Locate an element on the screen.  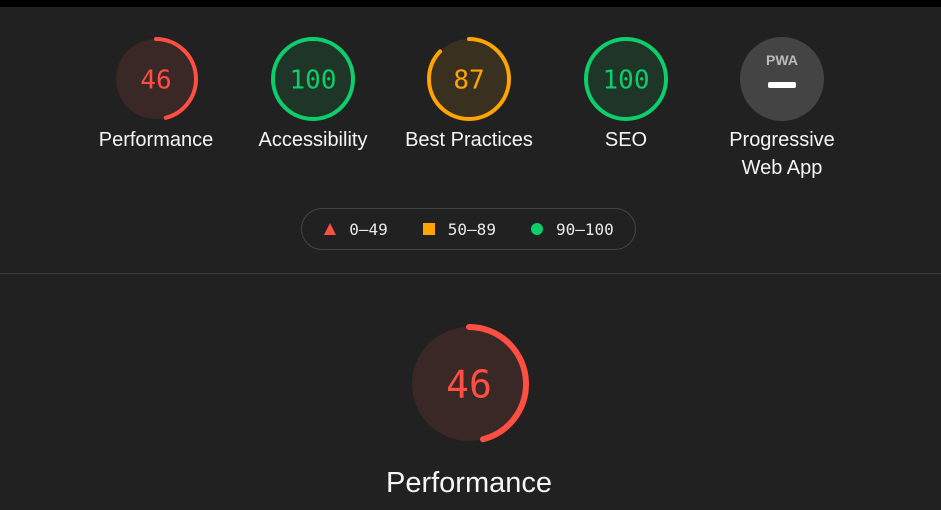
category-gauge-progressive-web-app: PWA Progressive Web App is located at coordinates (782, 109).